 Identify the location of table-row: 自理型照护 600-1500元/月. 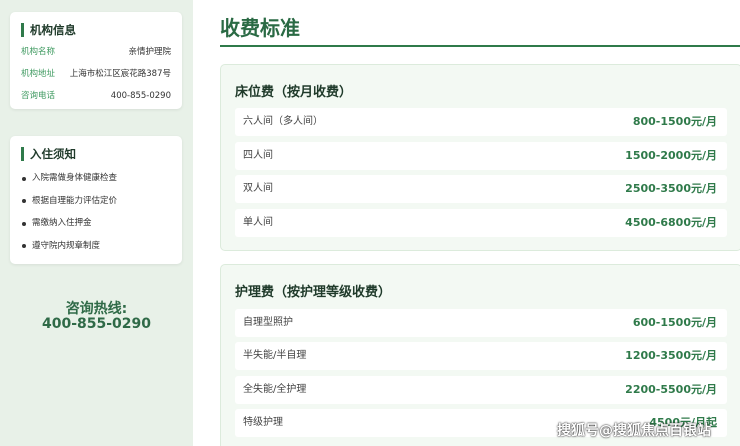
(481, 323).